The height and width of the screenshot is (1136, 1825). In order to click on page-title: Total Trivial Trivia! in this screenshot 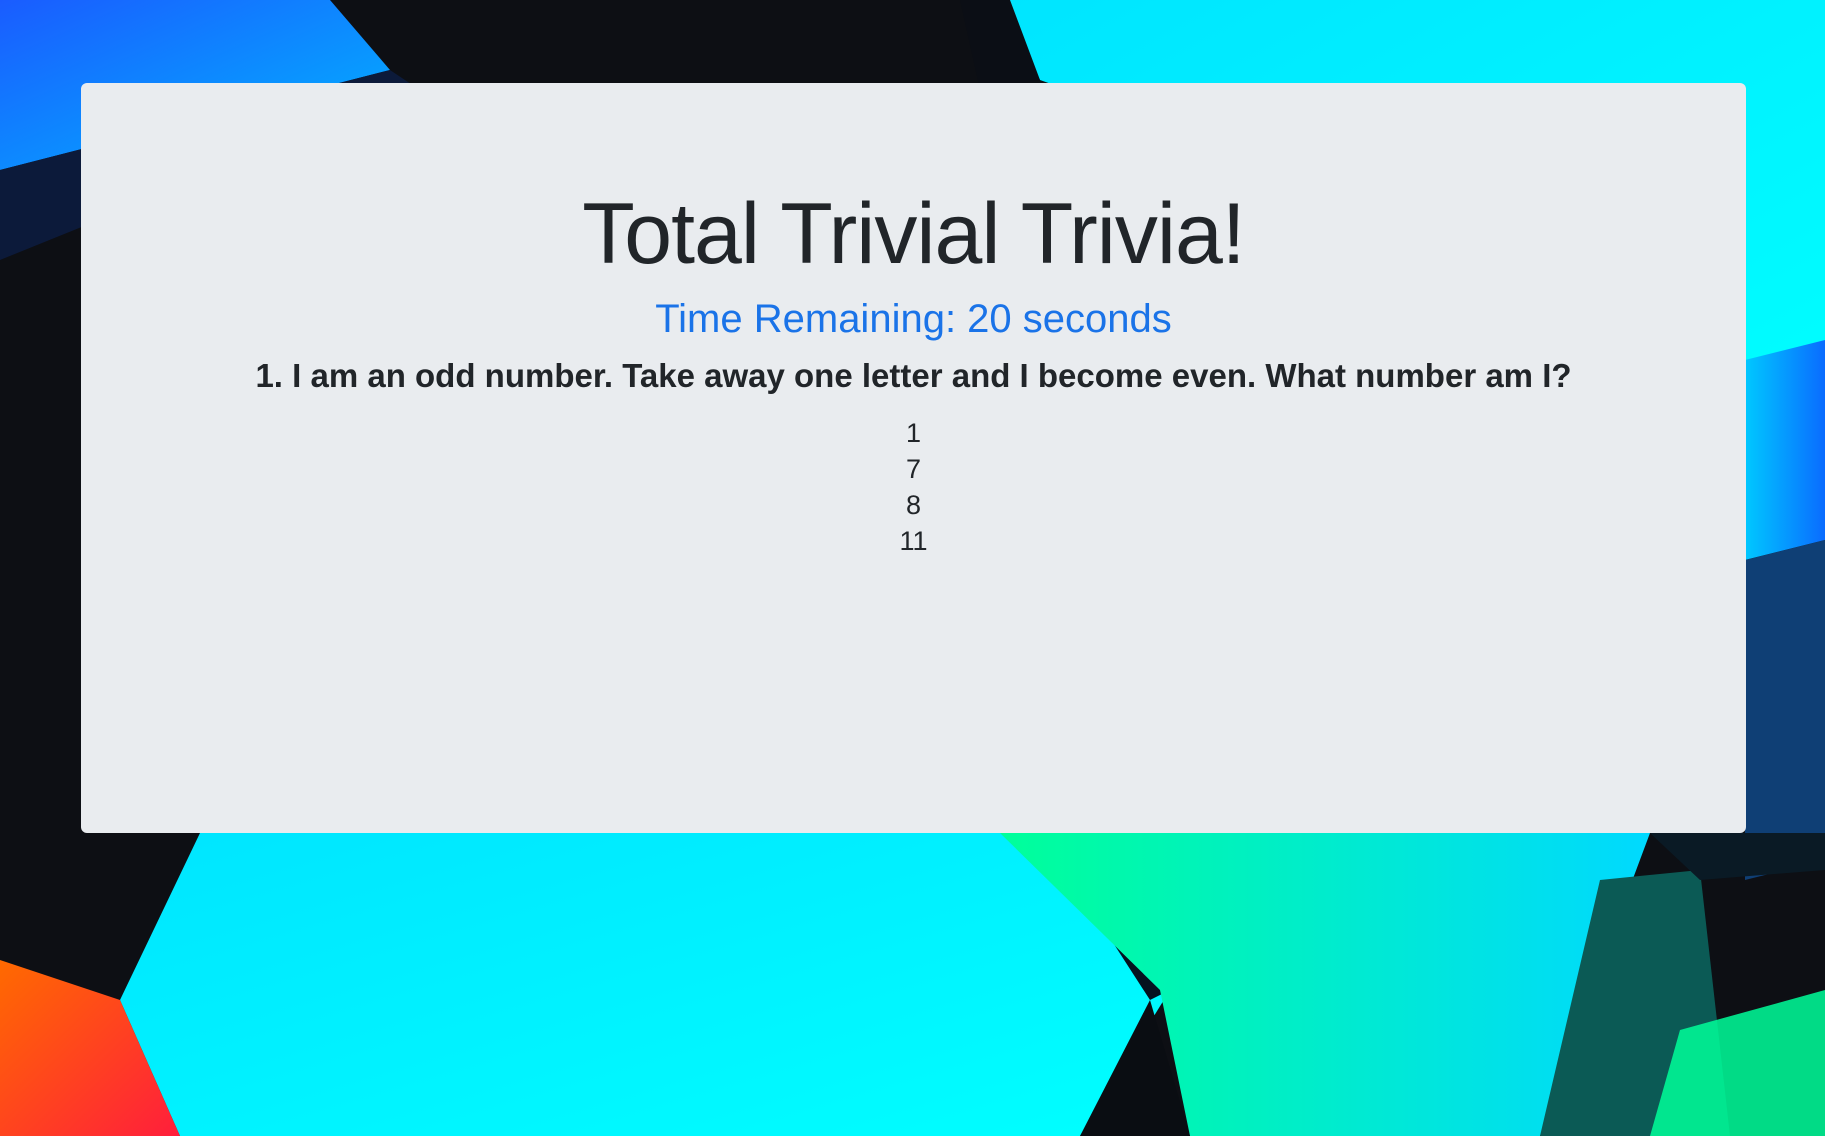, I will do `click(913, 234)`.